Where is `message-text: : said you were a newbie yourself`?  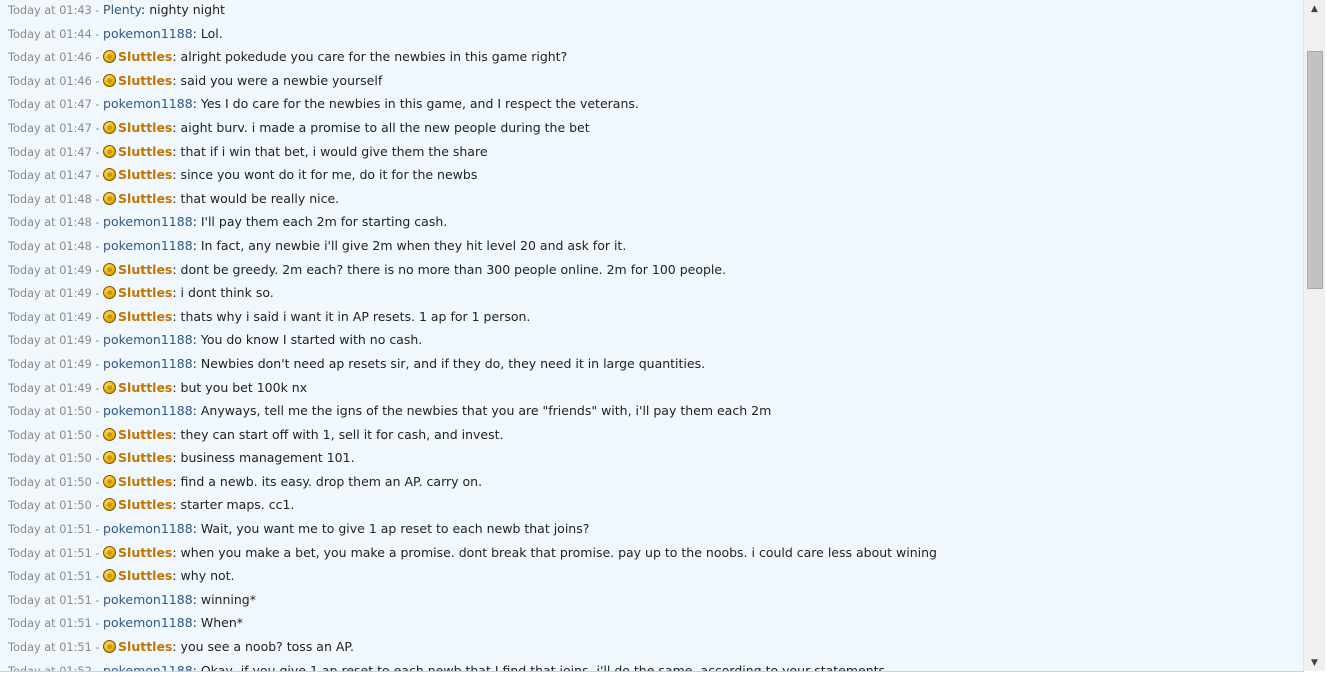 message-text: : said you were a newbie yourself is located at coordinates (277, 80).